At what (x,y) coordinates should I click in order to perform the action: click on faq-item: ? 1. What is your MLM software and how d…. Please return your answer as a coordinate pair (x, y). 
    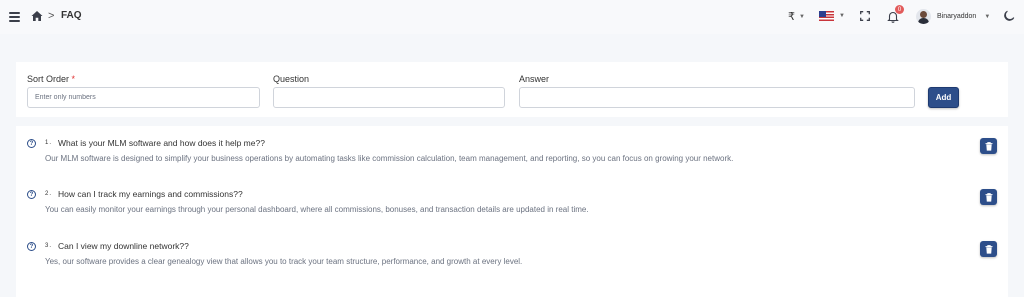
    Looking at the image, I should click on (512, 146).